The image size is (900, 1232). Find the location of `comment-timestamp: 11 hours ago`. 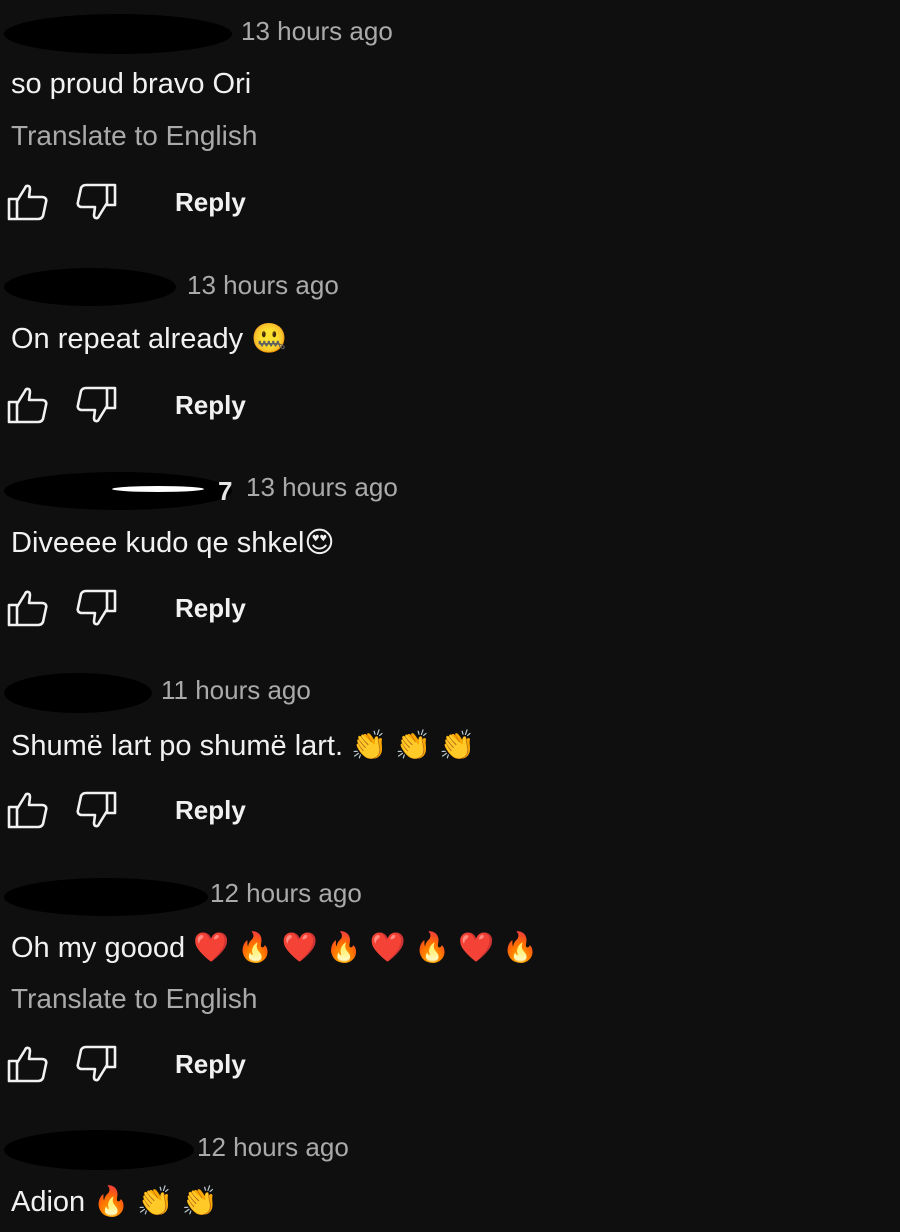

comment-timestamp: 11 hours ago is located at coordinates (236, 690).